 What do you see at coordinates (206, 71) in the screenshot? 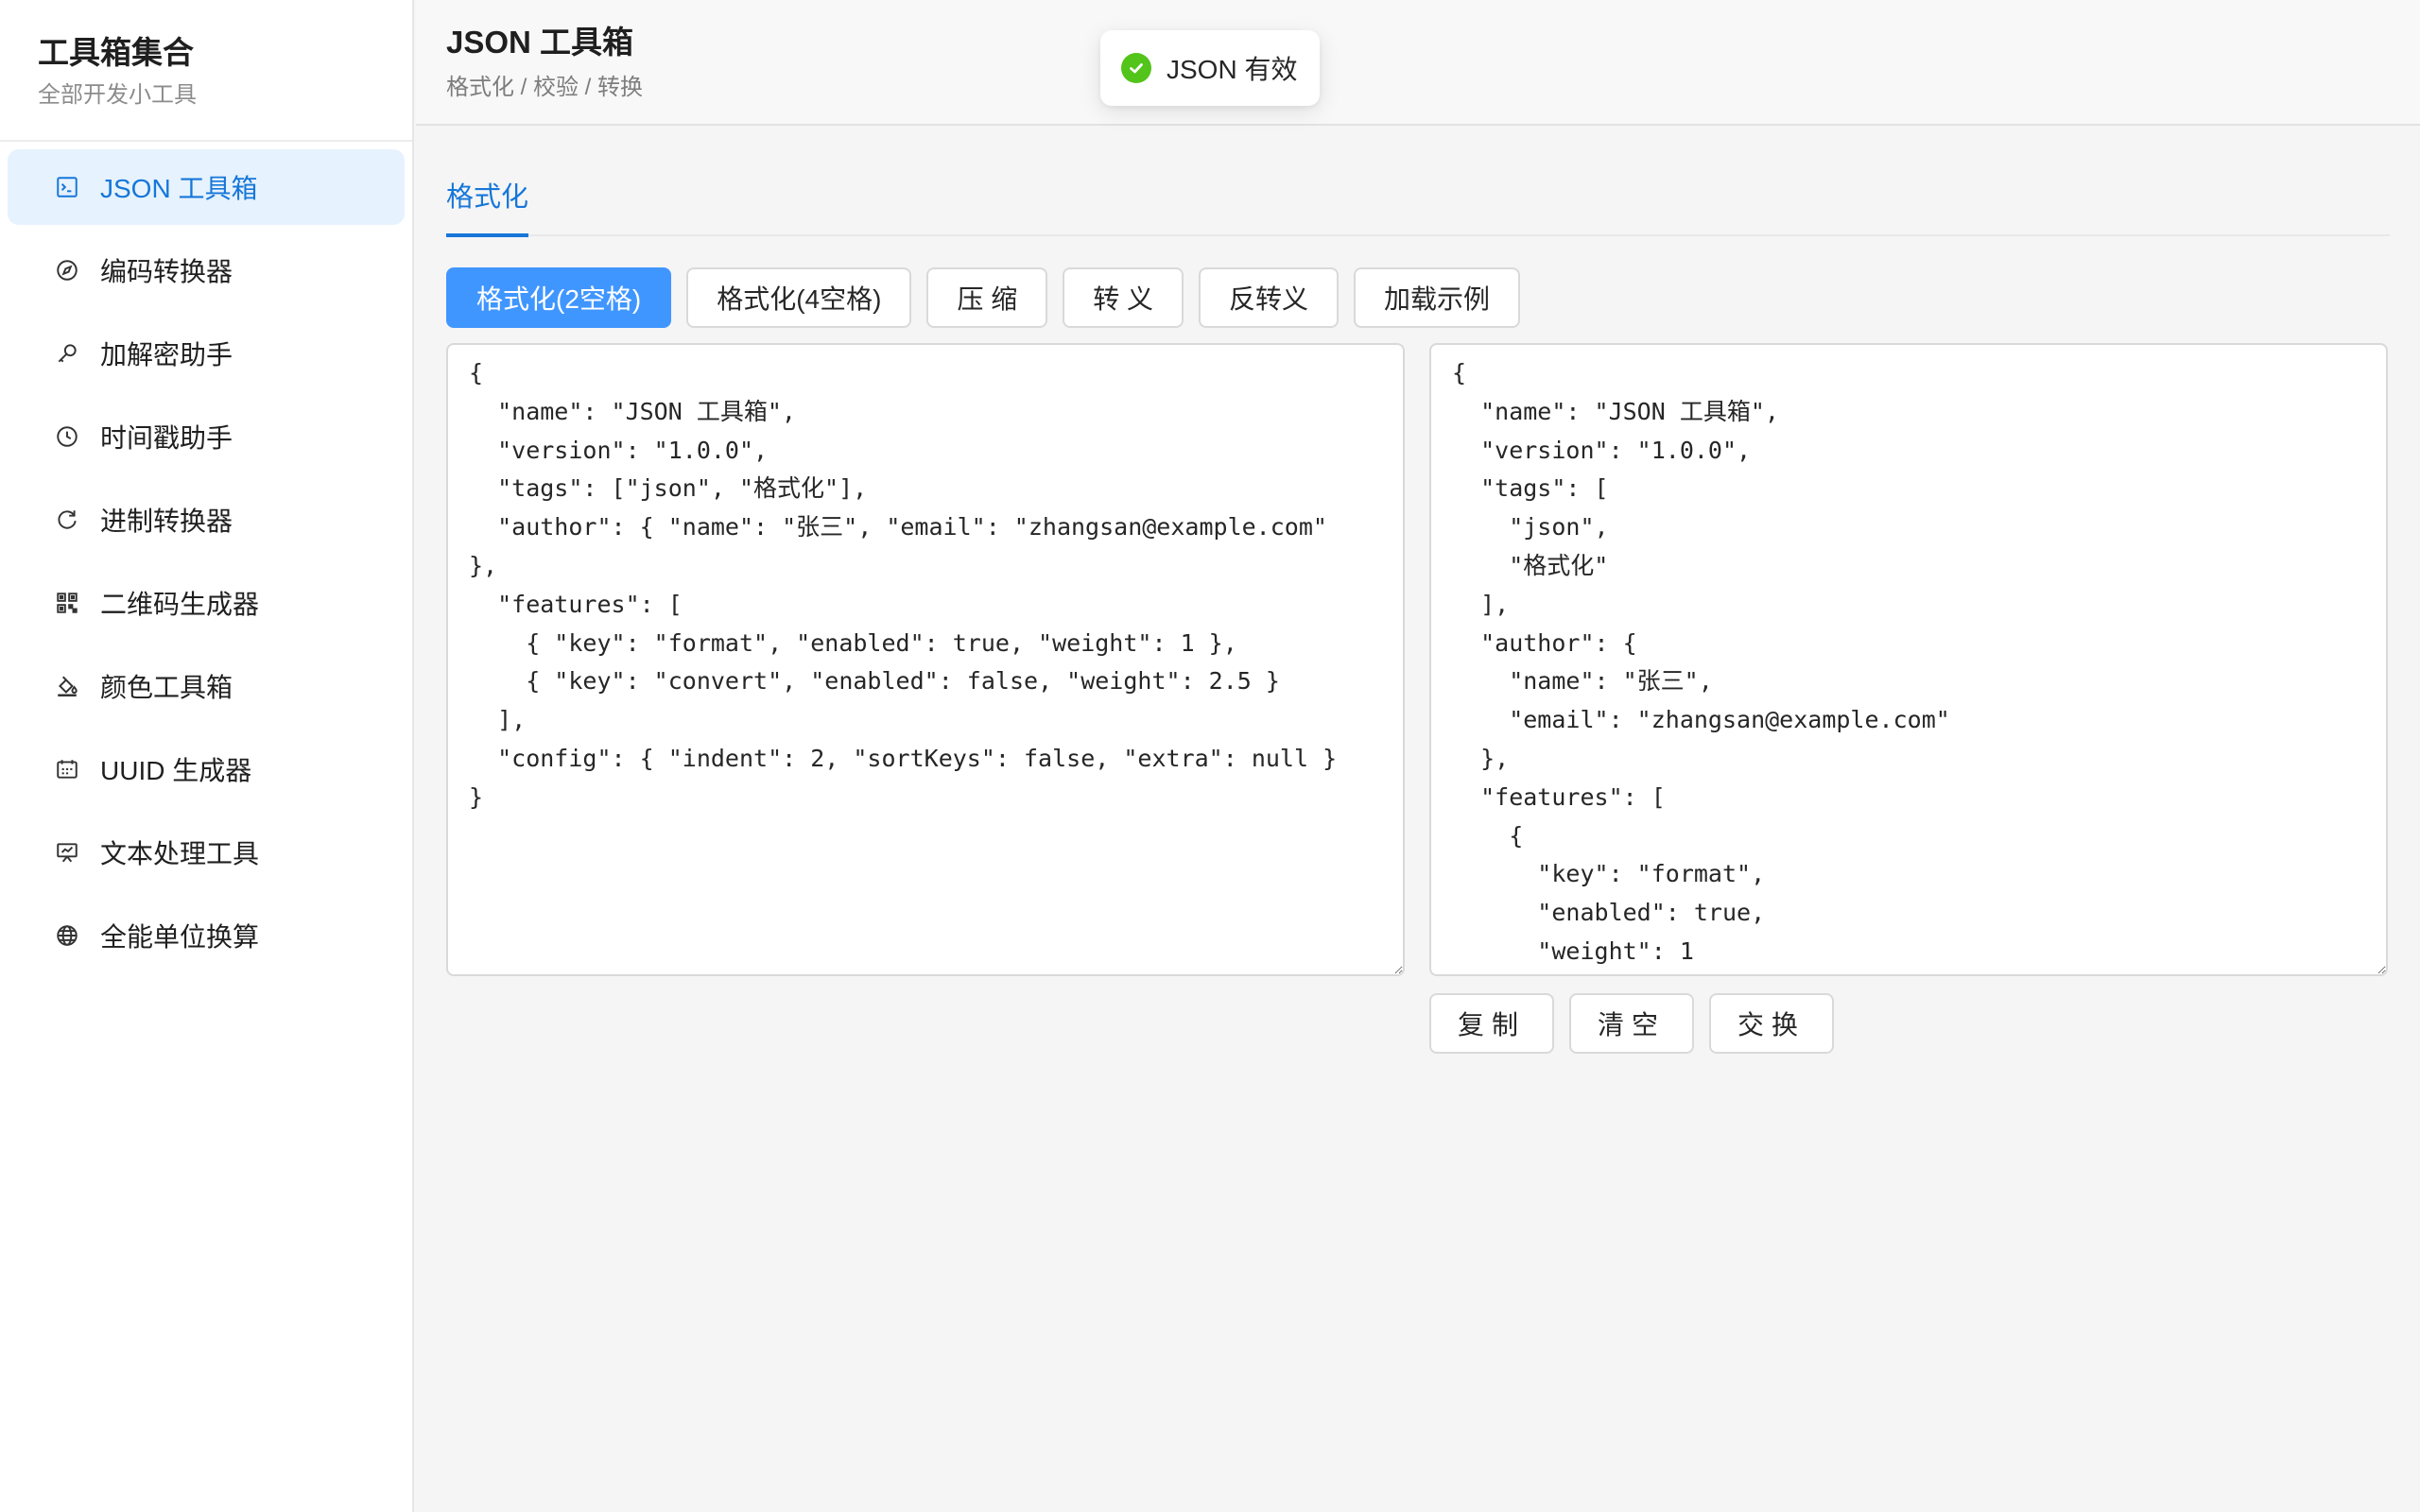
I see `brand: 工具箱集合 全部开发小工具` at bounding box center [206, 71].